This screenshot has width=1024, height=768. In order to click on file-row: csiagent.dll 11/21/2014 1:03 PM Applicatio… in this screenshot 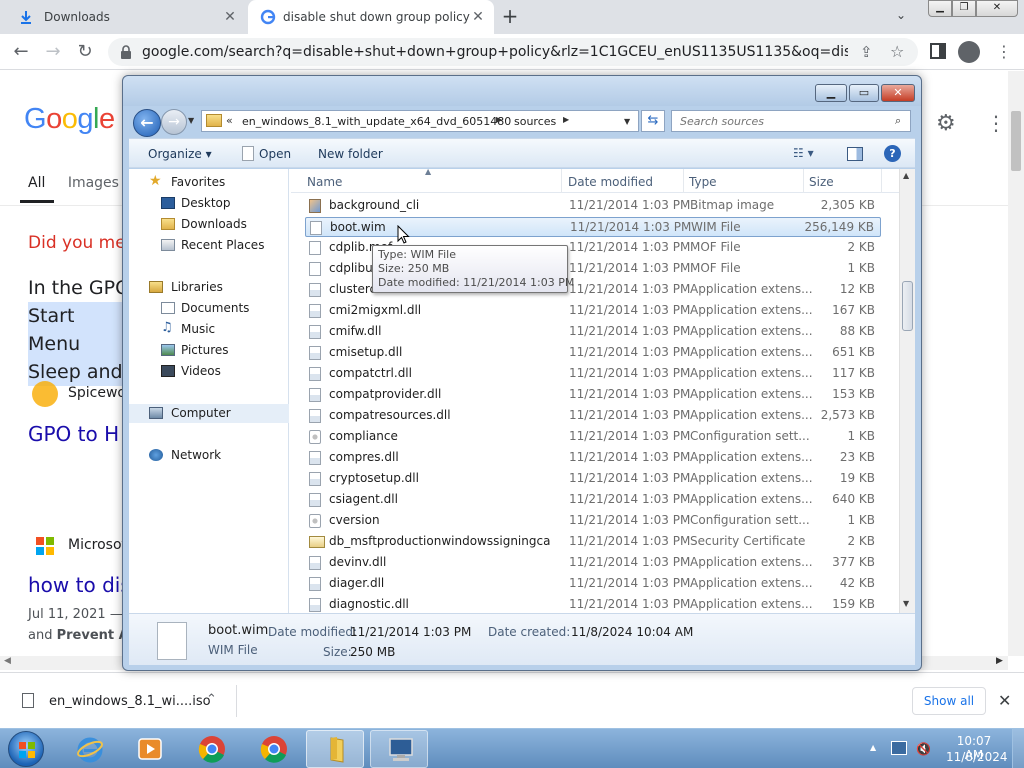, I will do `click(593, 500)`.